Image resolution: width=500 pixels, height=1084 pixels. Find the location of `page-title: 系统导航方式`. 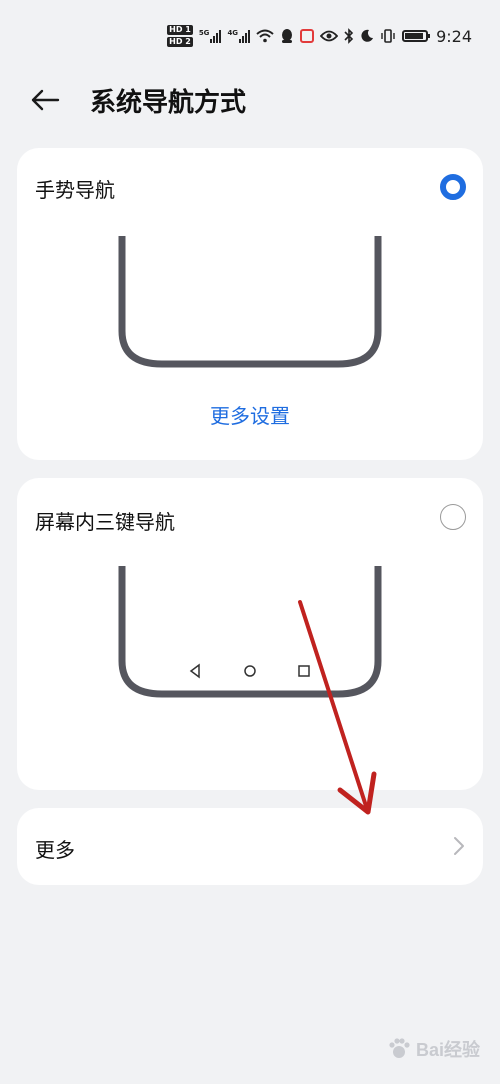

page-title: 系统导航方式 is located at coordinates (168, 102).